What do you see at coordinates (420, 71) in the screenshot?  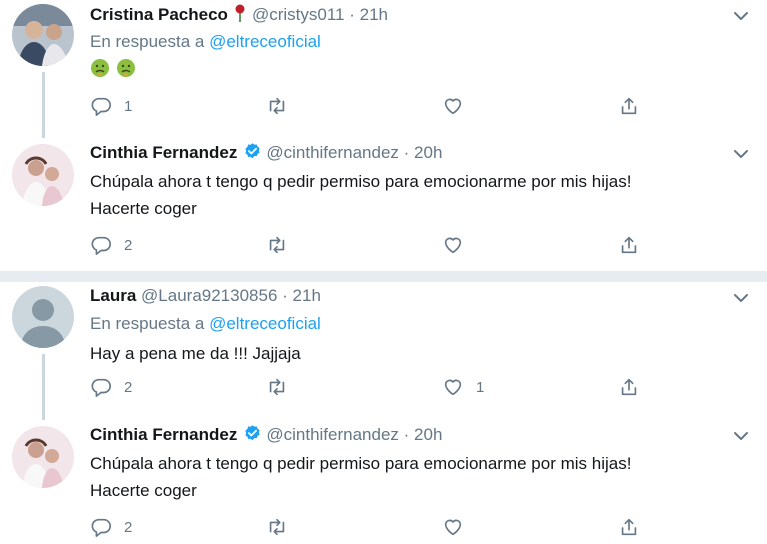 I see `tweet-text` at bounding box center [420, 71].